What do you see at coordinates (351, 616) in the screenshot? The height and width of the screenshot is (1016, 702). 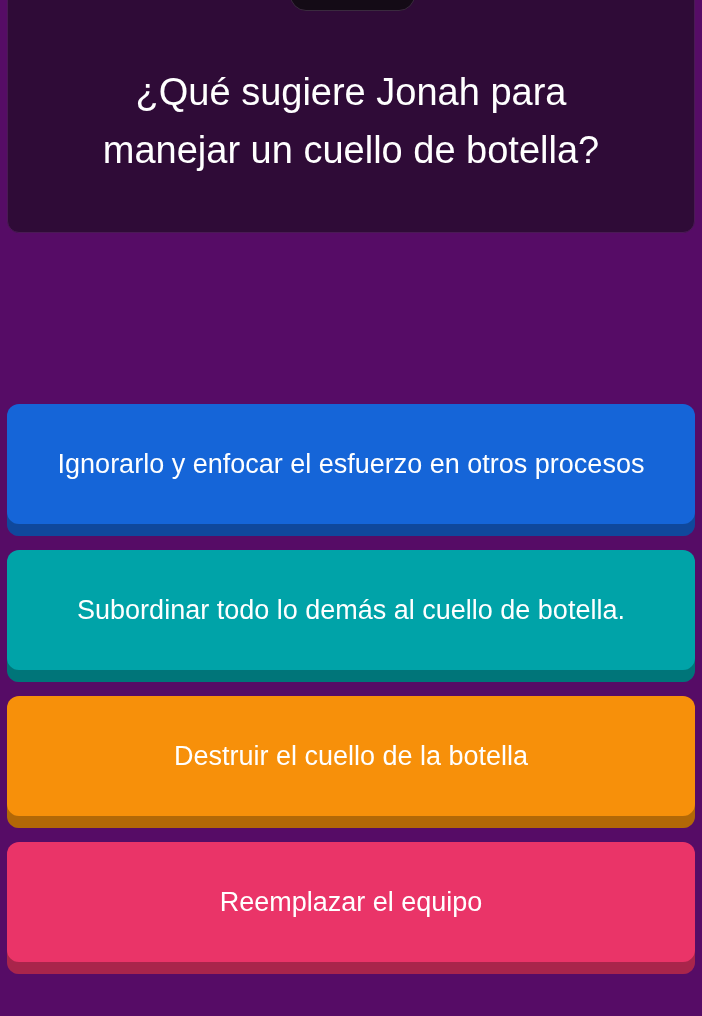 I see `answer-option: Subordinar todo lo demás al cuello de botella.` at bounding box center [351, 616].